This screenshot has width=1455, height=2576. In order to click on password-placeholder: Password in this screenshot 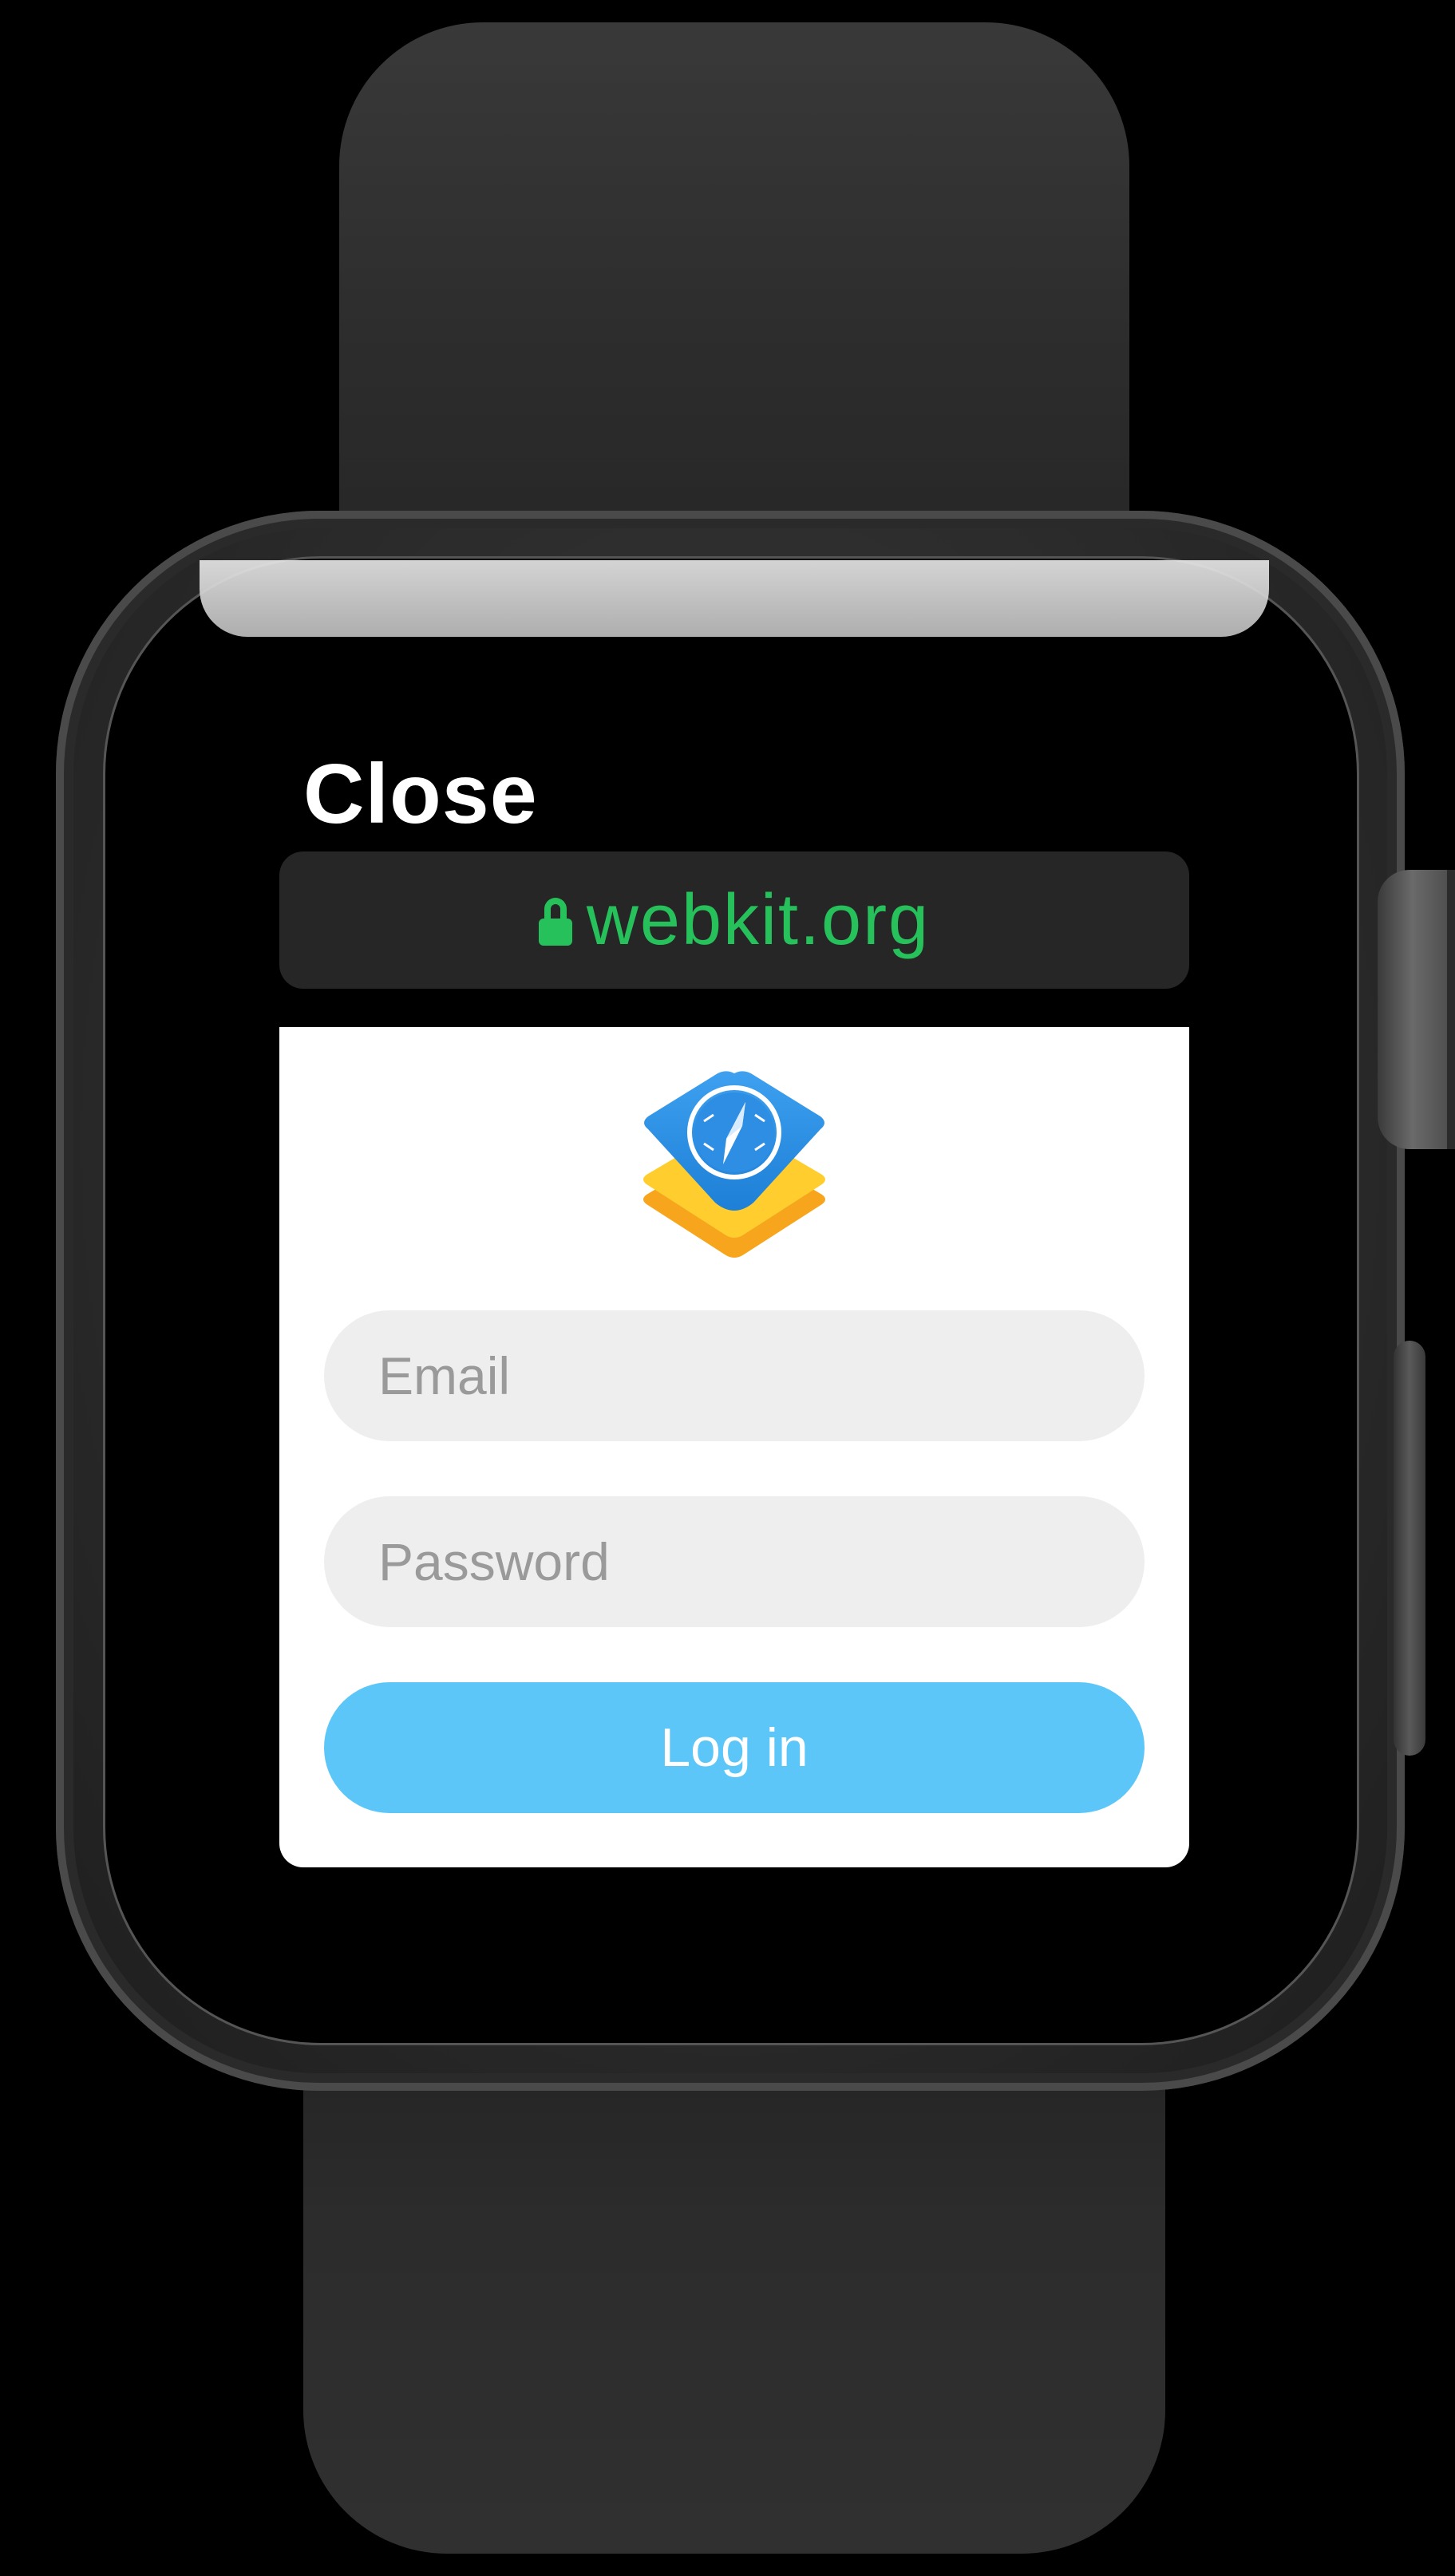, I will do `click(494, 1561)`.